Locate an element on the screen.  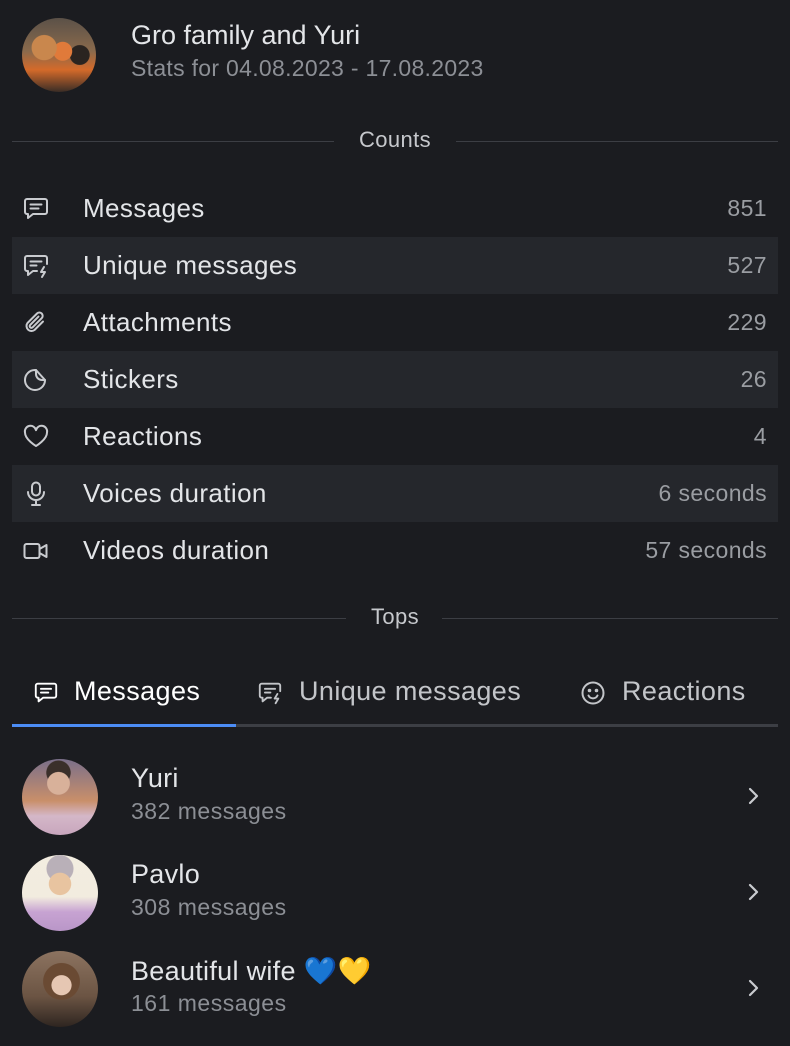
count-row-videos-duration: Videos duration 57 seconds is located at coordinates (395, 550).